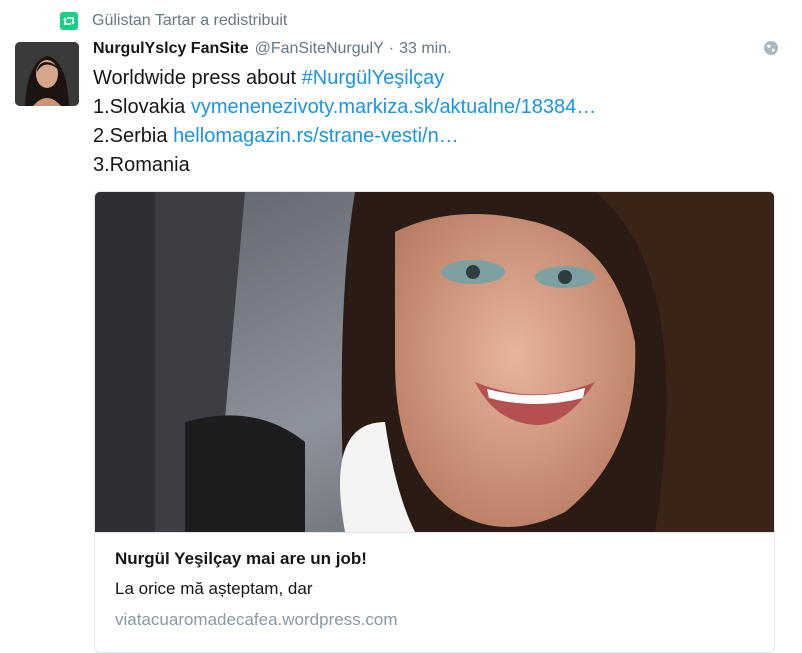 The width and height of the screenshot is (802, 653). I want to click on tweet-line-4: 3.Romania, so click(433, 165).